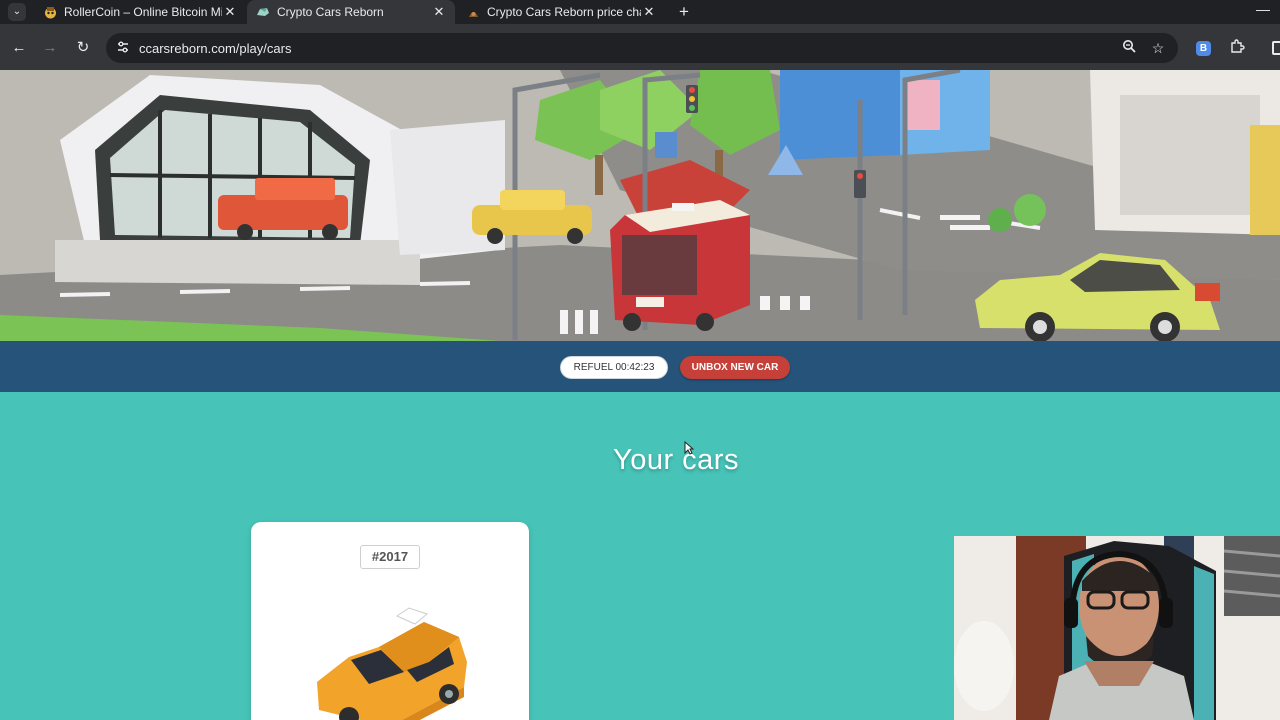  What do you see at coordinates (1129, 48) in the screenshot?
I see `zoom-icon` at bounding box center [1129, 48].